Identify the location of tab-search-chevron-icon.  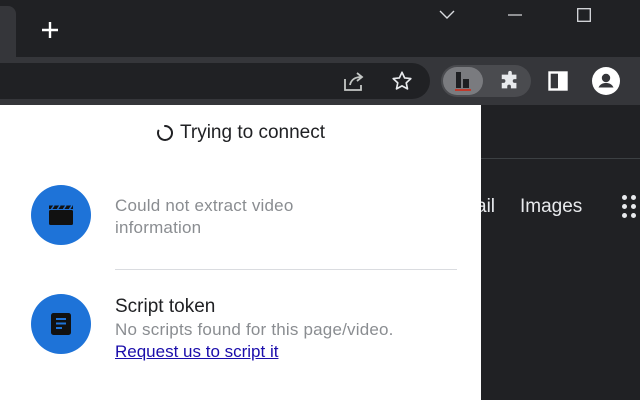
(447, 14).